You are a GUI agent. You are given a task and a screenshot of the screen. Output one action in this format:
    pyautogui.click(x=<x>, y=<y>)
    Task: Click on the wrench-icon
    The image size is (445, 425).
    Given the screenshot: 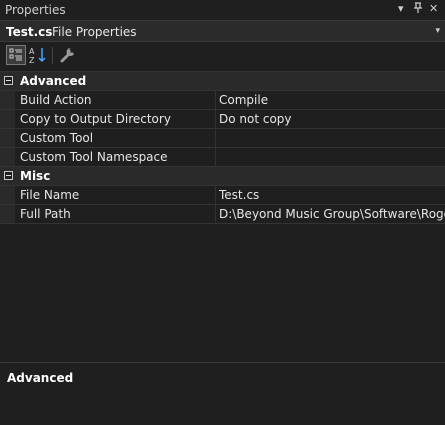 What is the action you would take?
    pyautogui.click(x=67, y=55)
    